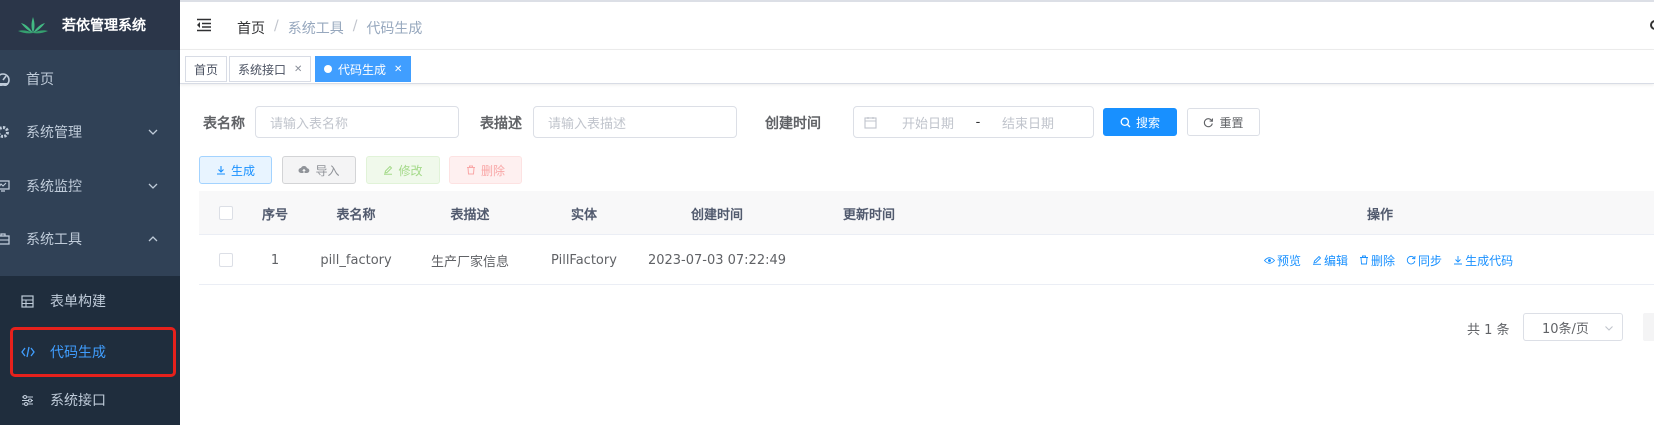  What do you see at coordinates (926, 213) in the screenshot?
I see `table-header: 序号 表名称 表描述 实体 创建时间 更新时间 操作` at bounding box center [926, 213].